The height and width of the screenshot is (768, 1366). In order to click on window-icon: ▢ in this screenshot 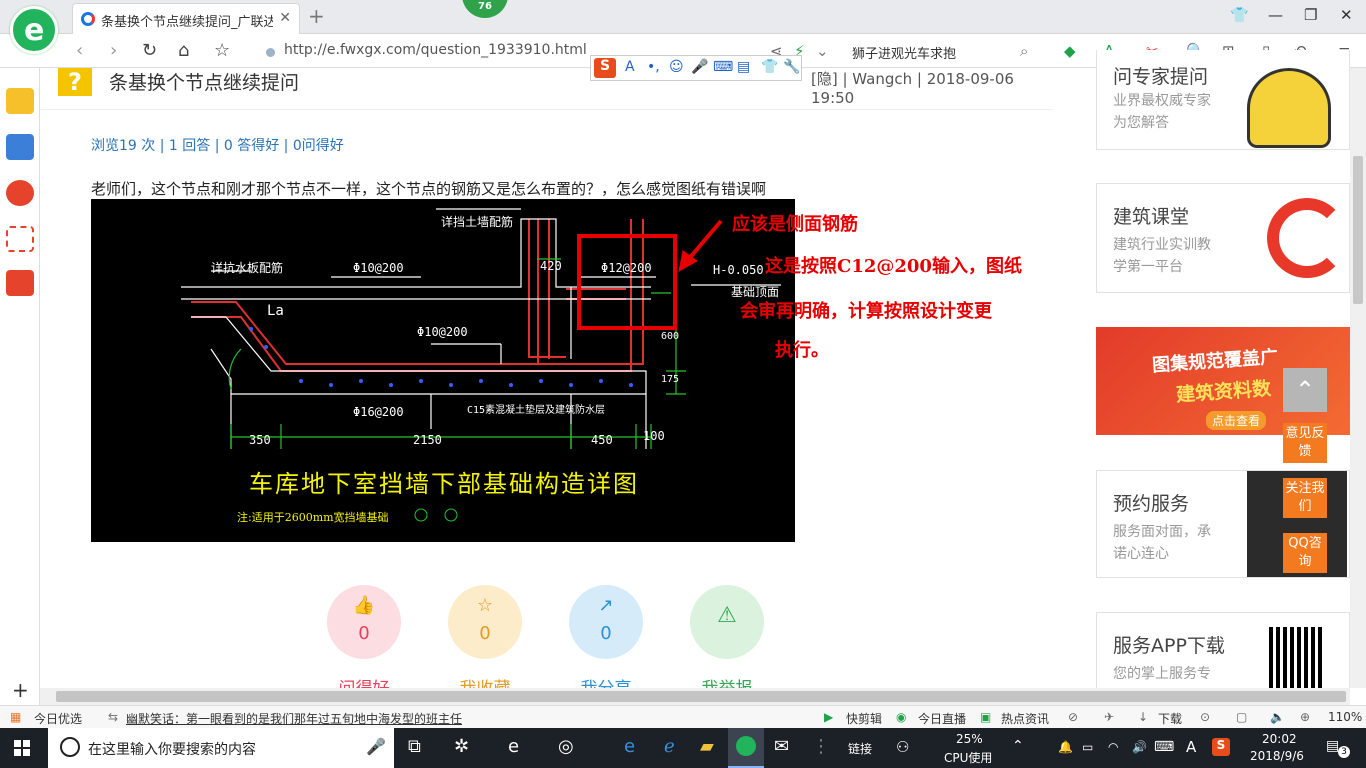, I will do `click(1241, 717)`.